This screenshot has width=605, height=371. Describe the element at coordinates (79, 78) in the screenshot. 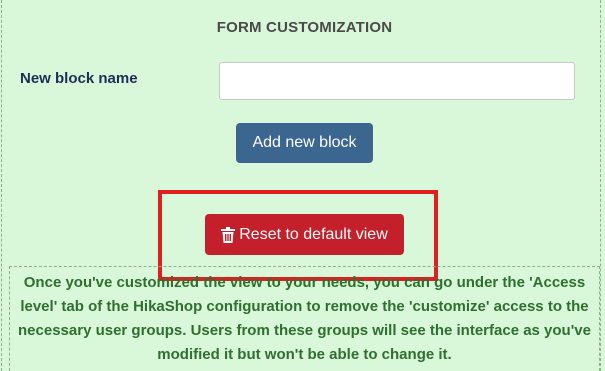

I see `new-block-name-label: New block name` at that location.